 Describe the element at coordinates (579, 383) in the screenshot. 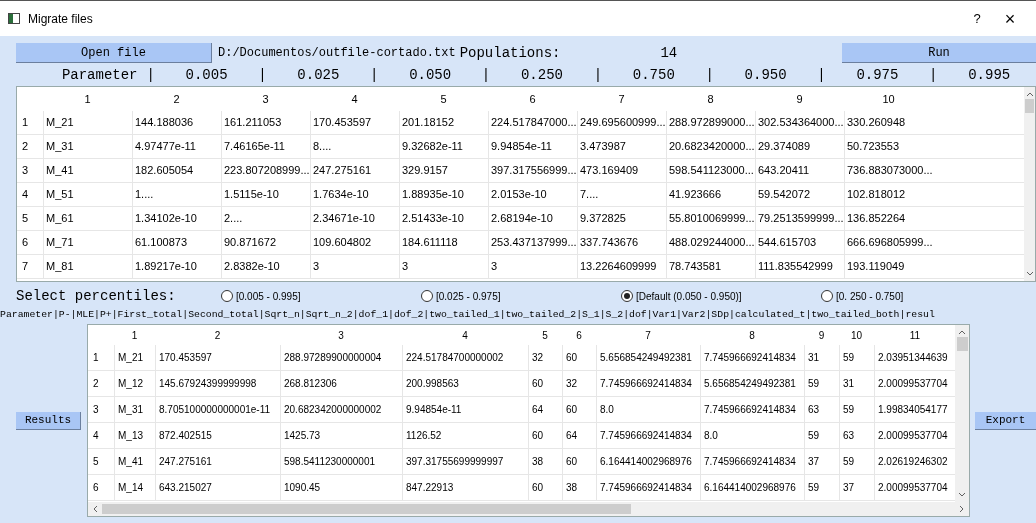

I see `table-cell: 32` at that location.